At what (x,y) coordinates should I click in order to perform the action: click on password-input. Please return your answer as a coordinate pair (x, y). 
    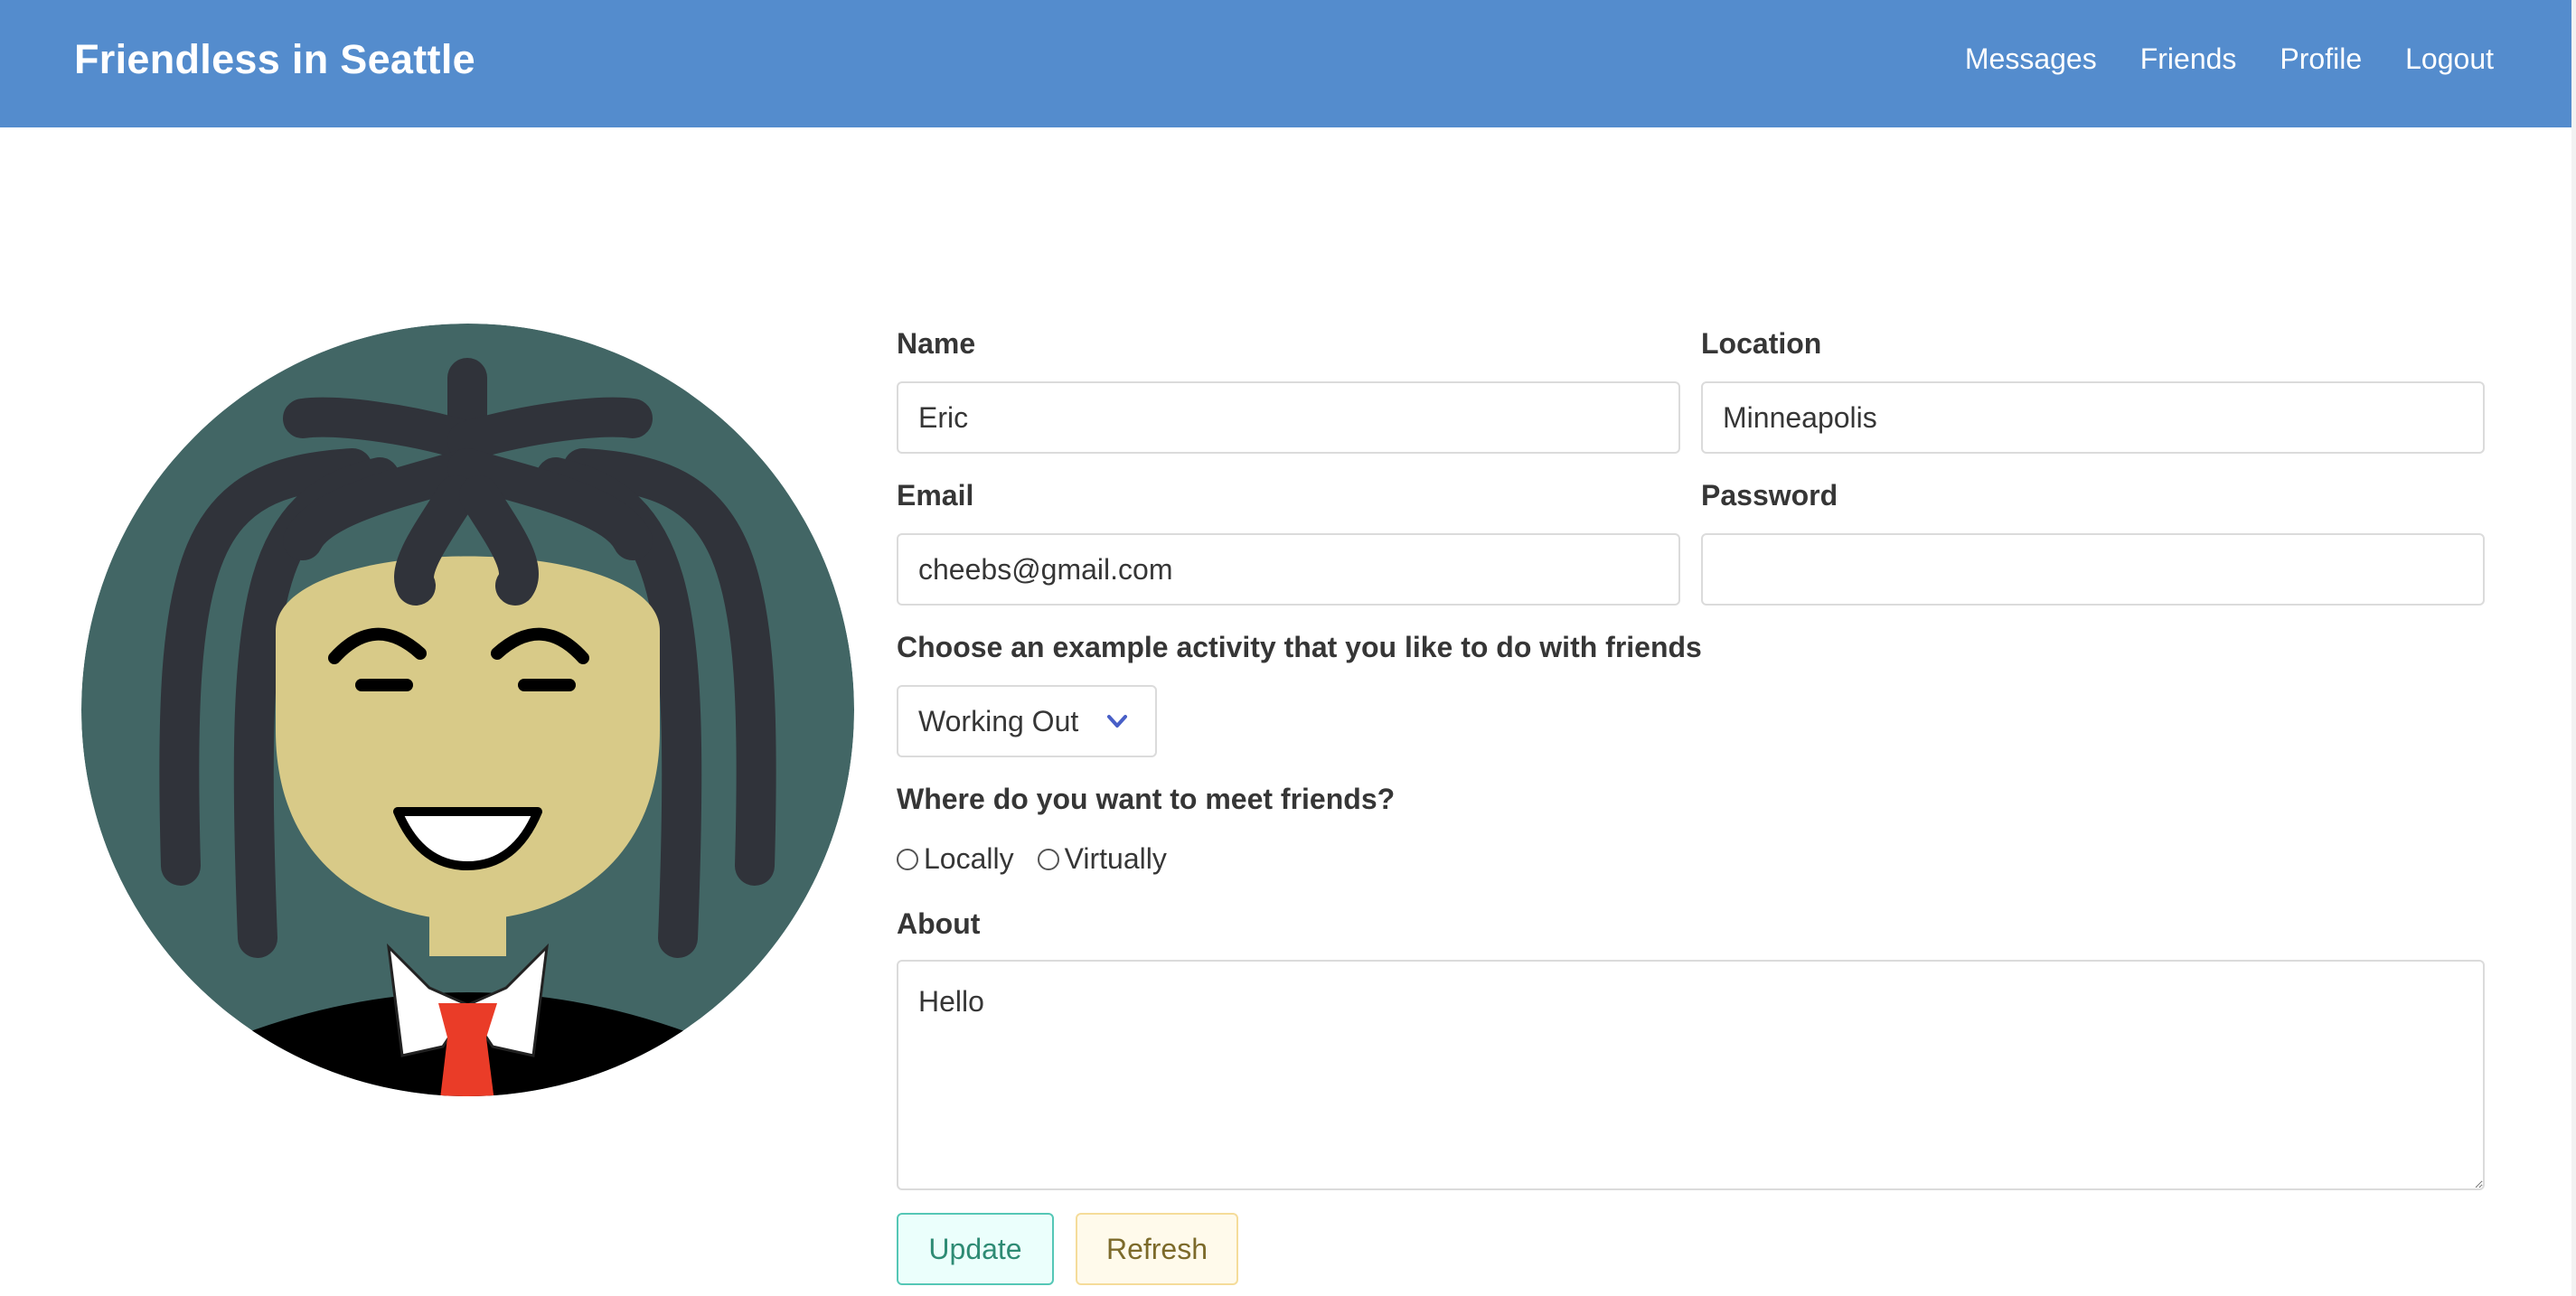
    Looking at the image, I should click on (2093, 569).